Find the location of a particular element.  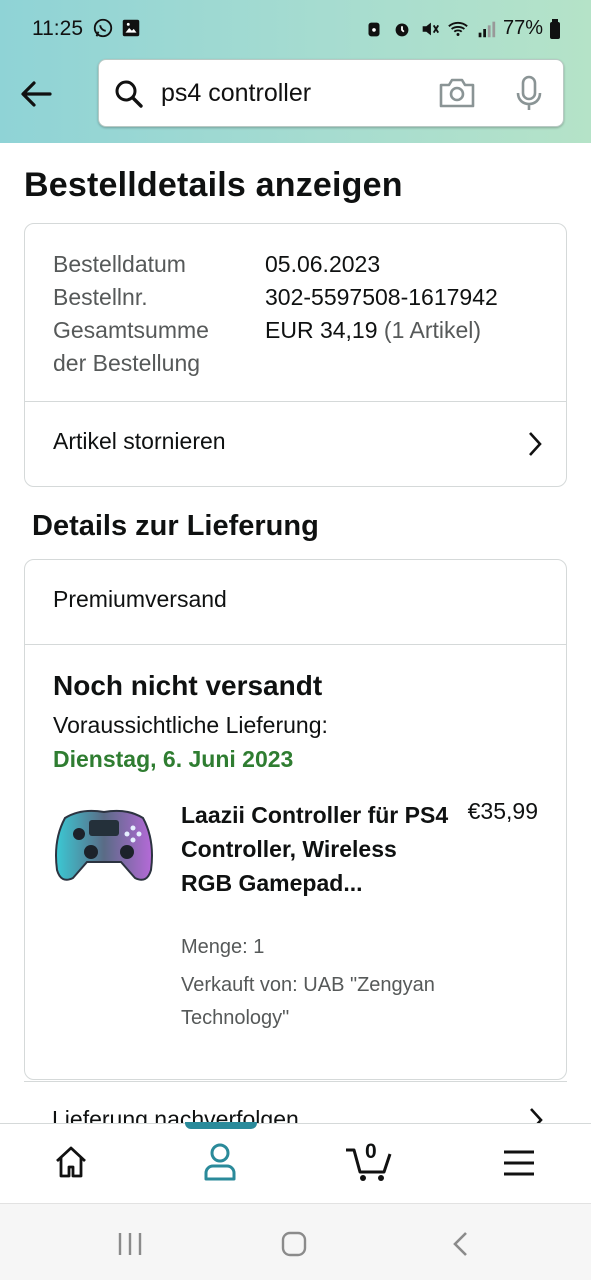

microphone-icon is located at coordinates (529, 94).